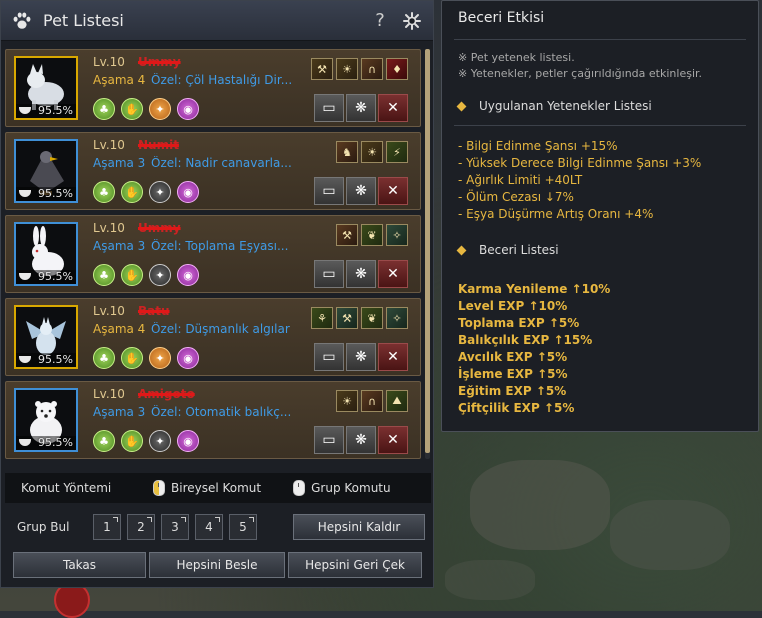 The height and width of the screenshot is (618, 762). What do you see at coordinates (322, 318) in the screenshot?
I see `wheat-skill-icon: ⚘` at bounding box center [322, 318].